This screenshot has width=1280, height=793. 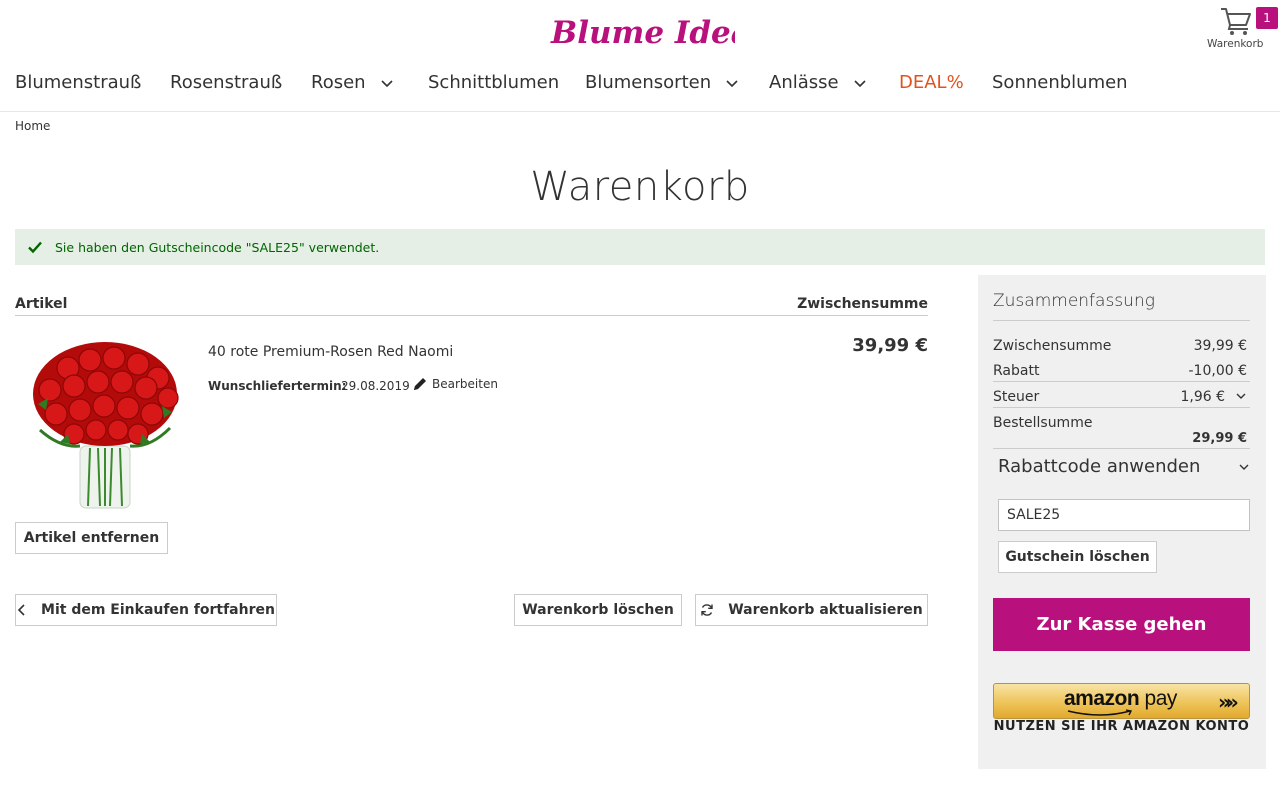 What do you see at coordinates (1102, 698) in the screenshot?
I see `amazon-pay-logo-amazon: amazon` at bounding box center [1102, 698].